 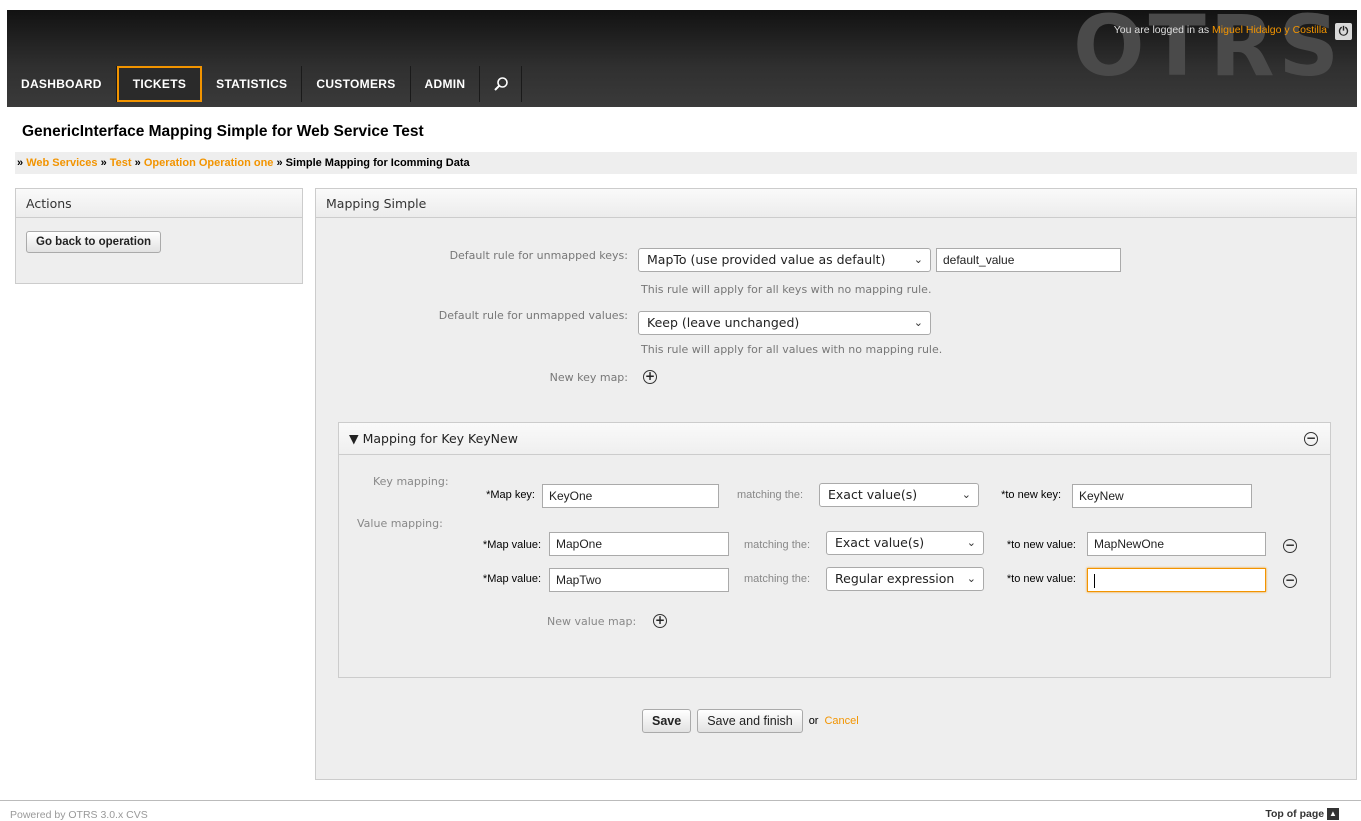 What do you see at coordinates (873, 494) in the screenshot?
I see `key-match-select-value: Exact value(s)` at bounding box center [873, 494].